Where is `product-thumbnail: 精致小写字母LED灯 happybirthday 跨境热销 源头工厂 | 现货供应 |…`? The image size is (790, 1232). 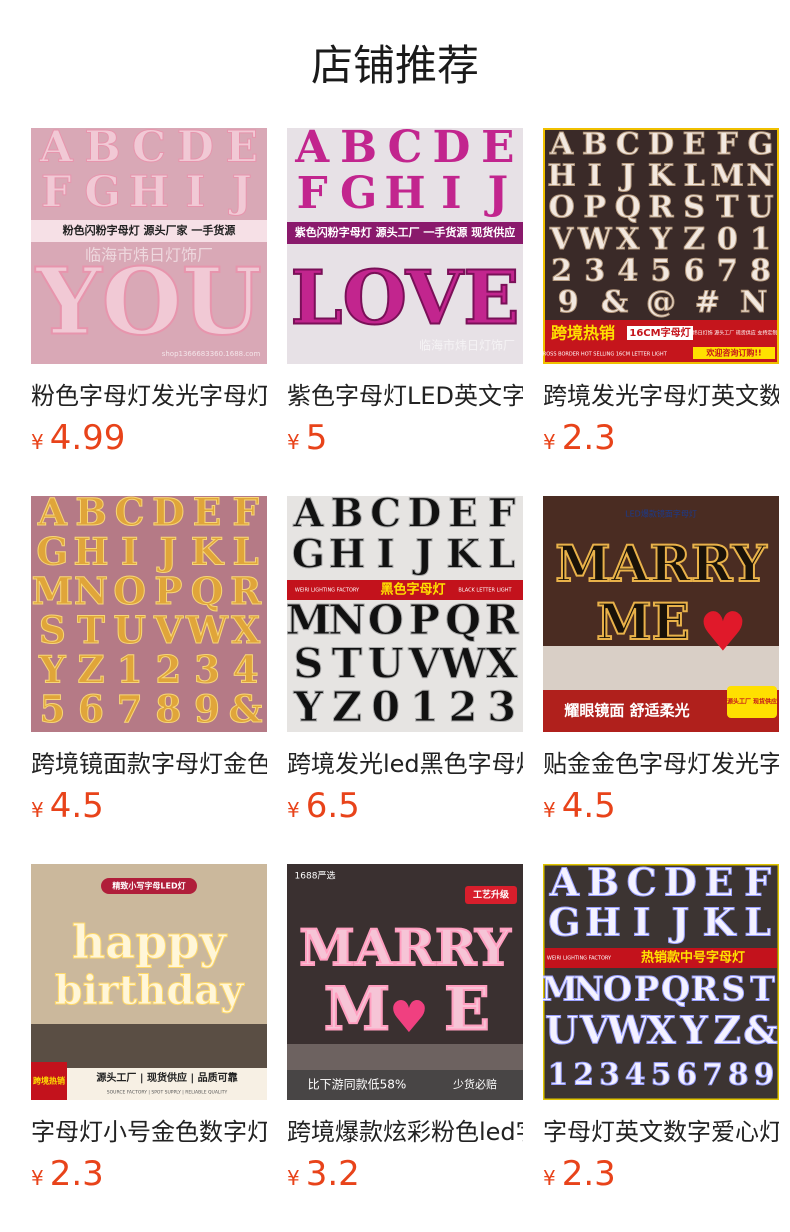 product-thumbnail: 精致小写字母LED灯 happybirthday 跨境热销 源头工厂 | 现货供应 |… is located at coordinates (149, 982).